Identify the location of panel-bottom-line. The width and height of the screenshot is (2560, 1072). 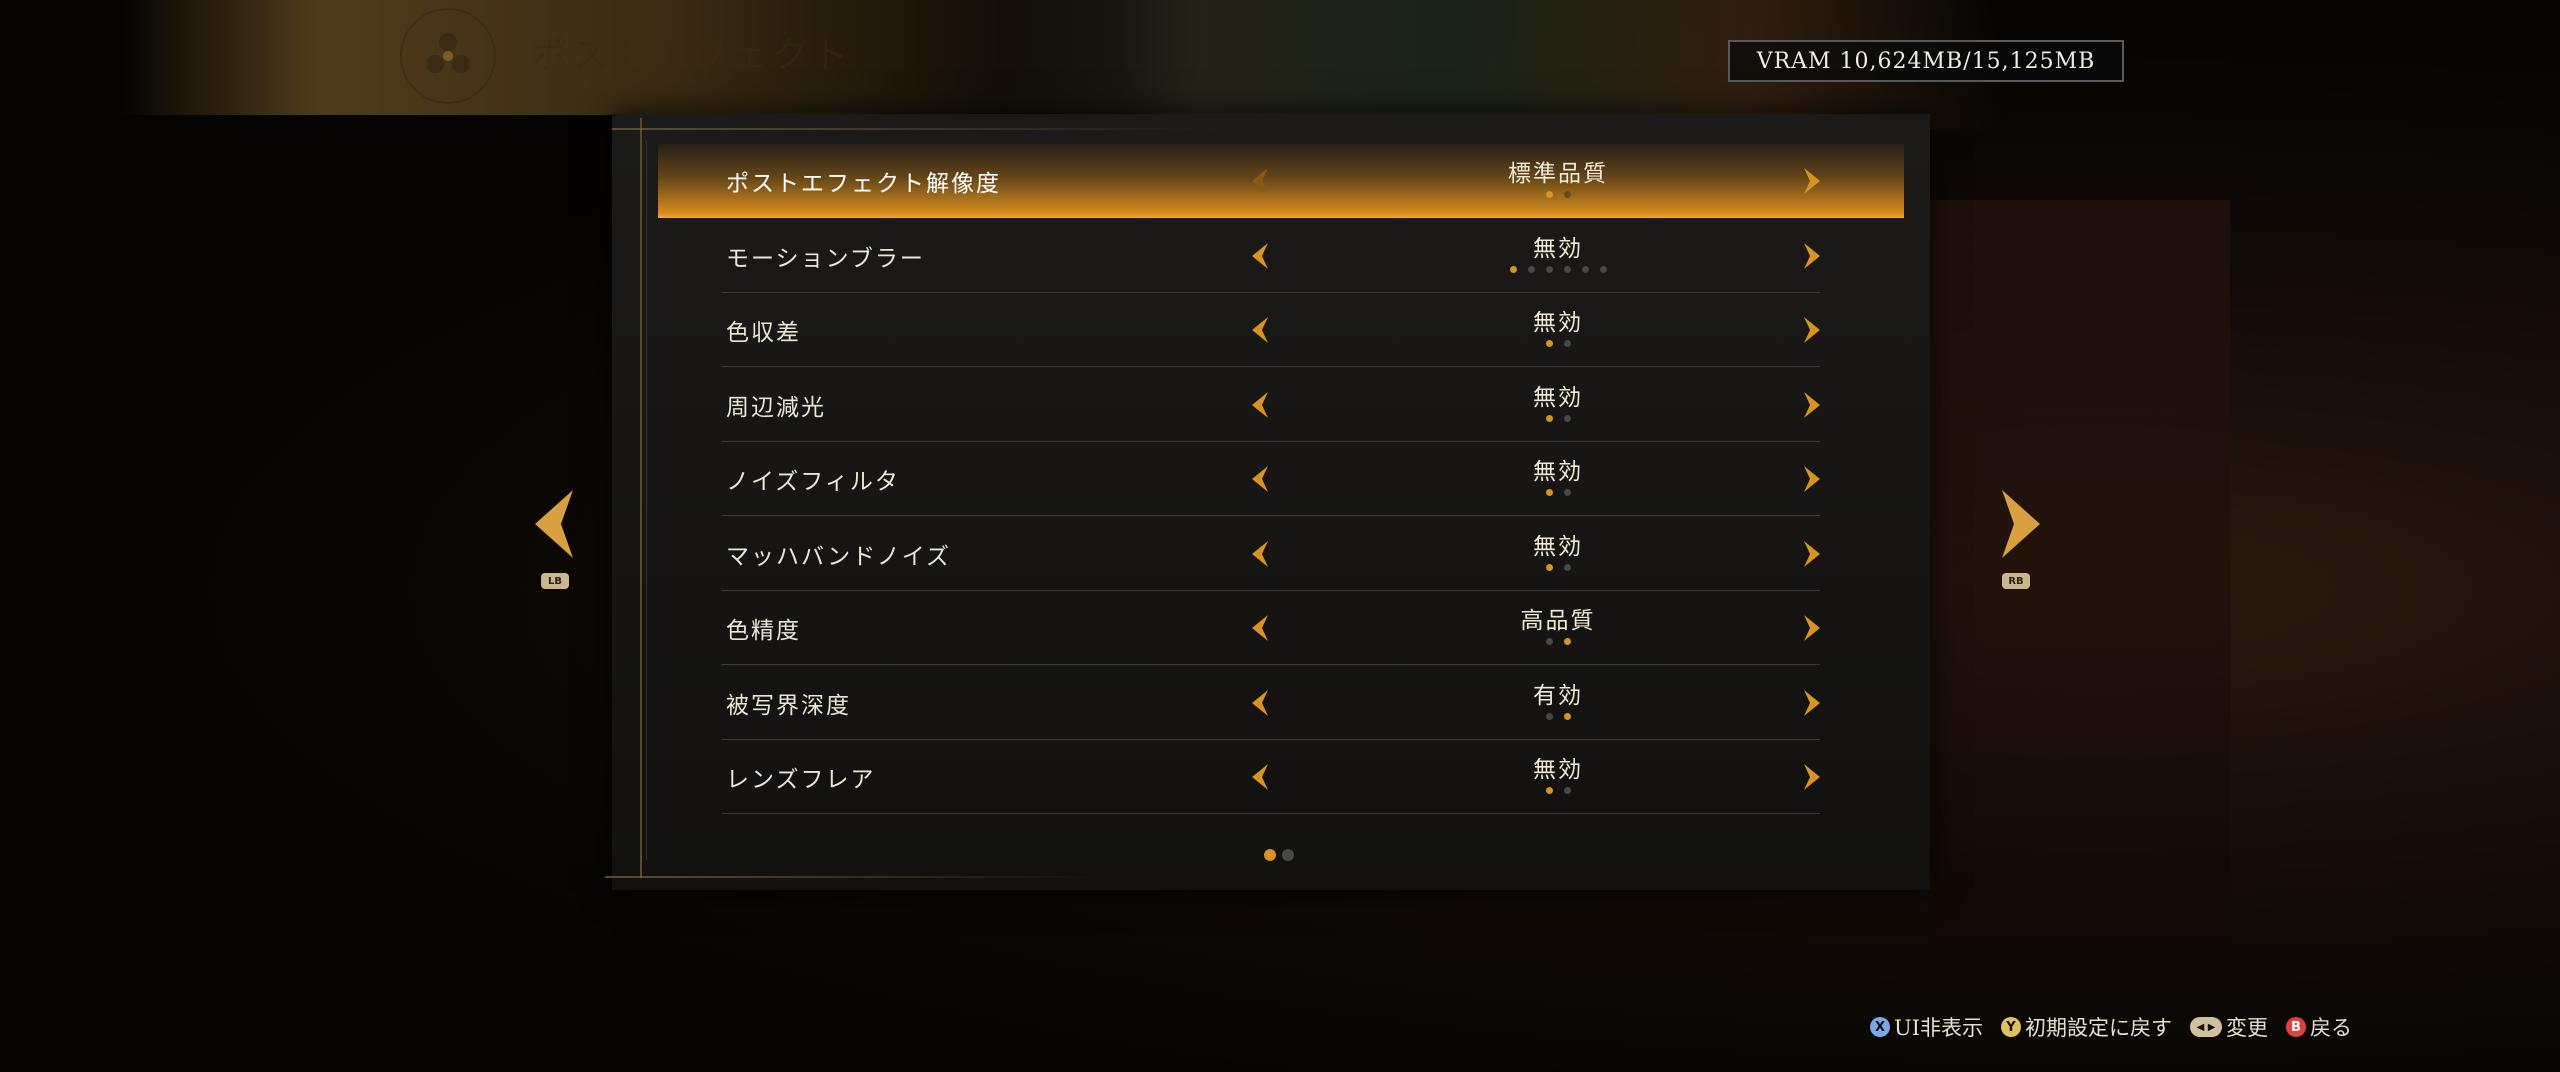
(855, 877).